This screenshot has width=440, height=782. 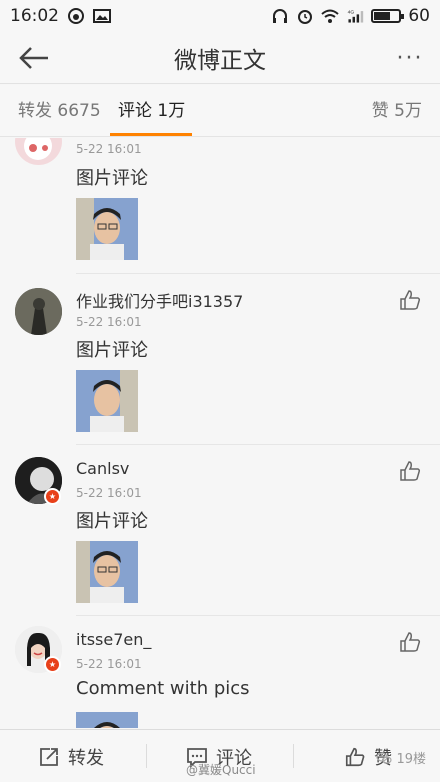 I want to click on wechat-icon, so click(x=384, y=757).